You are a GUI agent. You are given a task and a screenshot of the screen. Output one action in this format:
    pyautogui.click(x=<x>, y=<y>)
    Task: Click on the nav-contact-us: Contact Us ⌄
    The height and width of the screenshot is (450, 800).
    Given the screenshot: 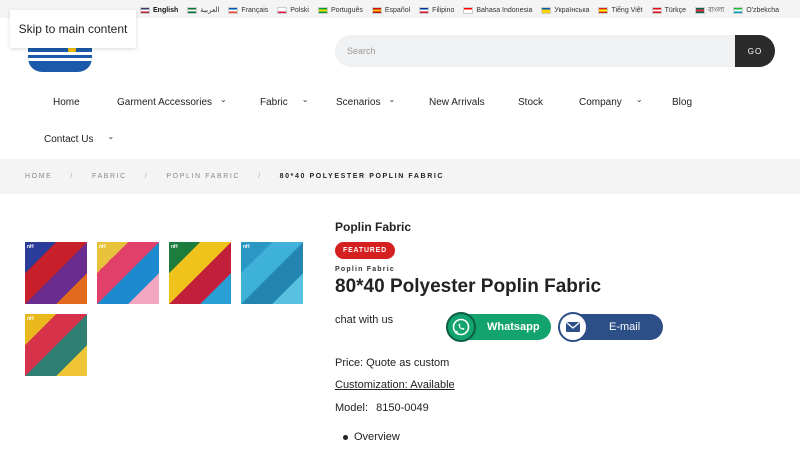 What is the action you would take?
    pyautogui.click(x=79, y=138)
    